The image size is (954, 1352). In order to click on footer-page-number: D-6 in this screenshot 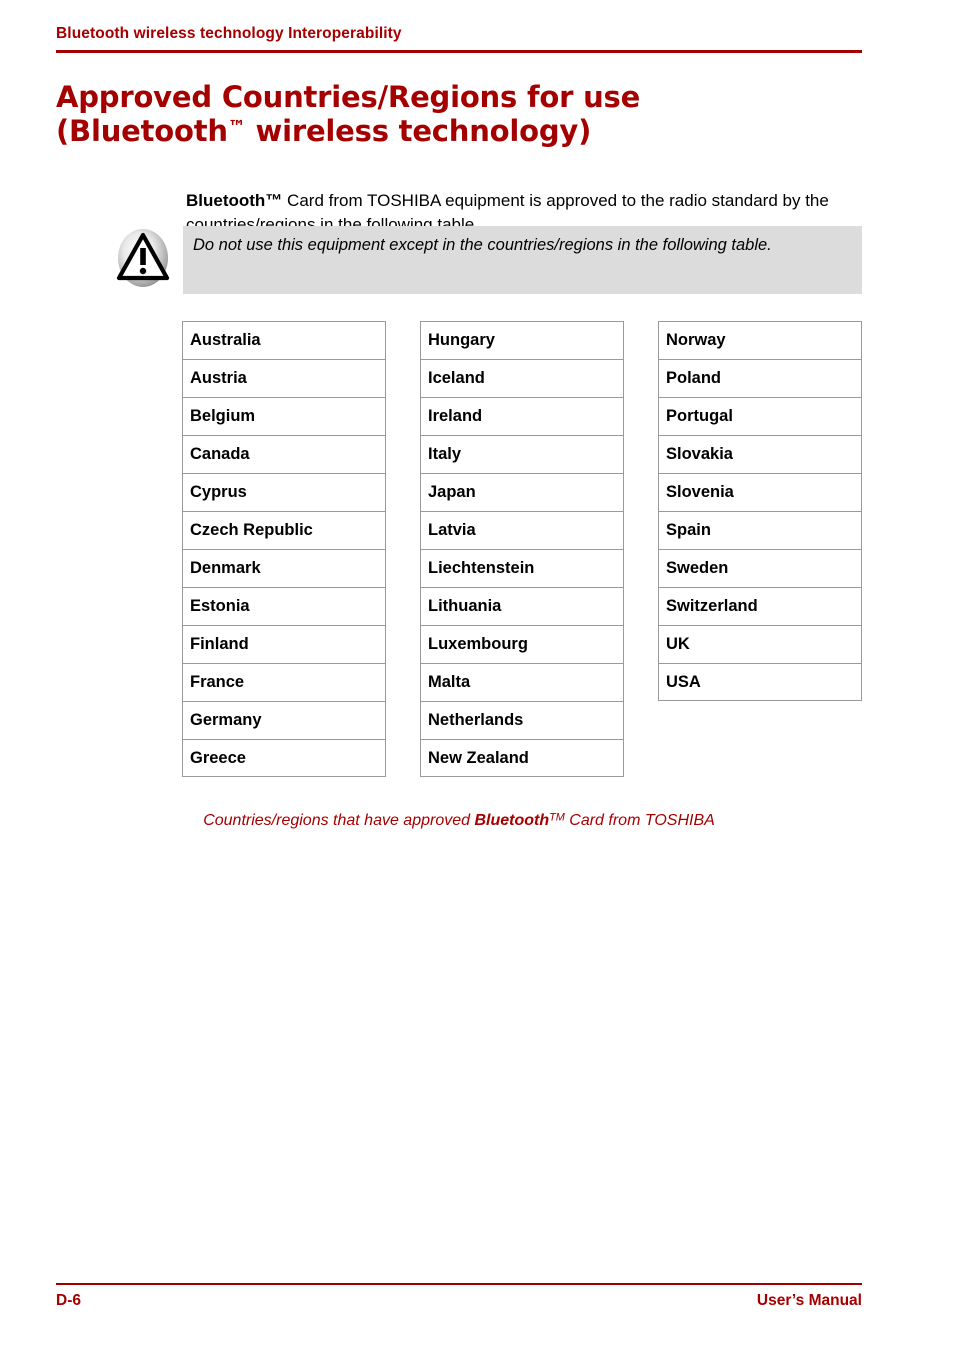, I will do `click(68, 1300)`.